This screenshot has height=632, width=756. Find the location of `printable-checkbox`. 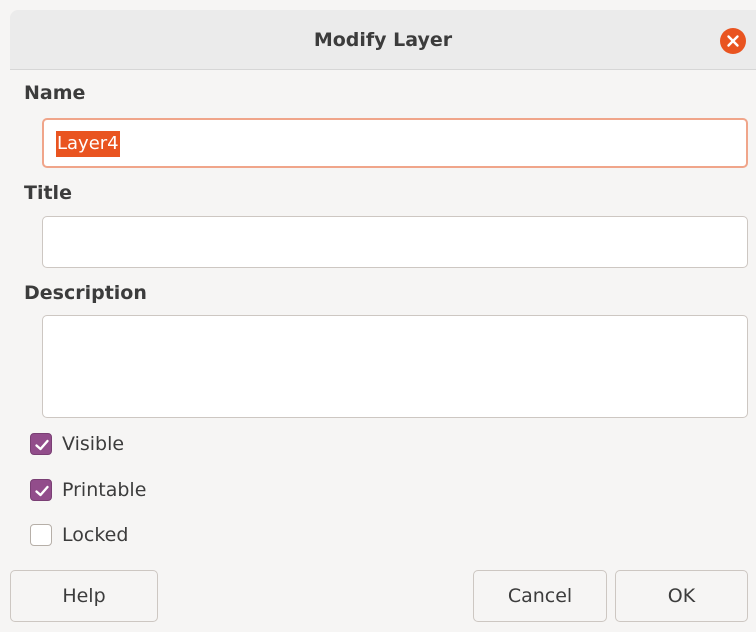

printable-checkbox is located at coordinates (41, 490).